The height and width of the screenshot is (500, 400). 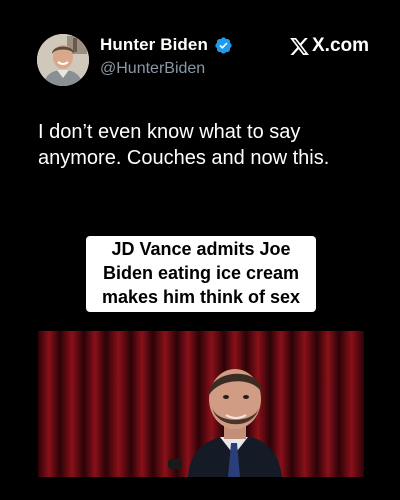 What do you see at coordinates (63, 60) in the screenshot?
I see `avatar` at bounding box center [63, 60].